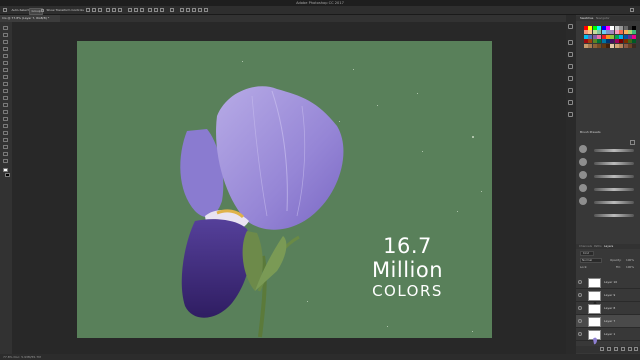 Image resolution: width=640 pixels, height=360 pixels. Describe the element at coordinates (5, 126) in the screenshot. I see `pen-tool-icon` at that location.